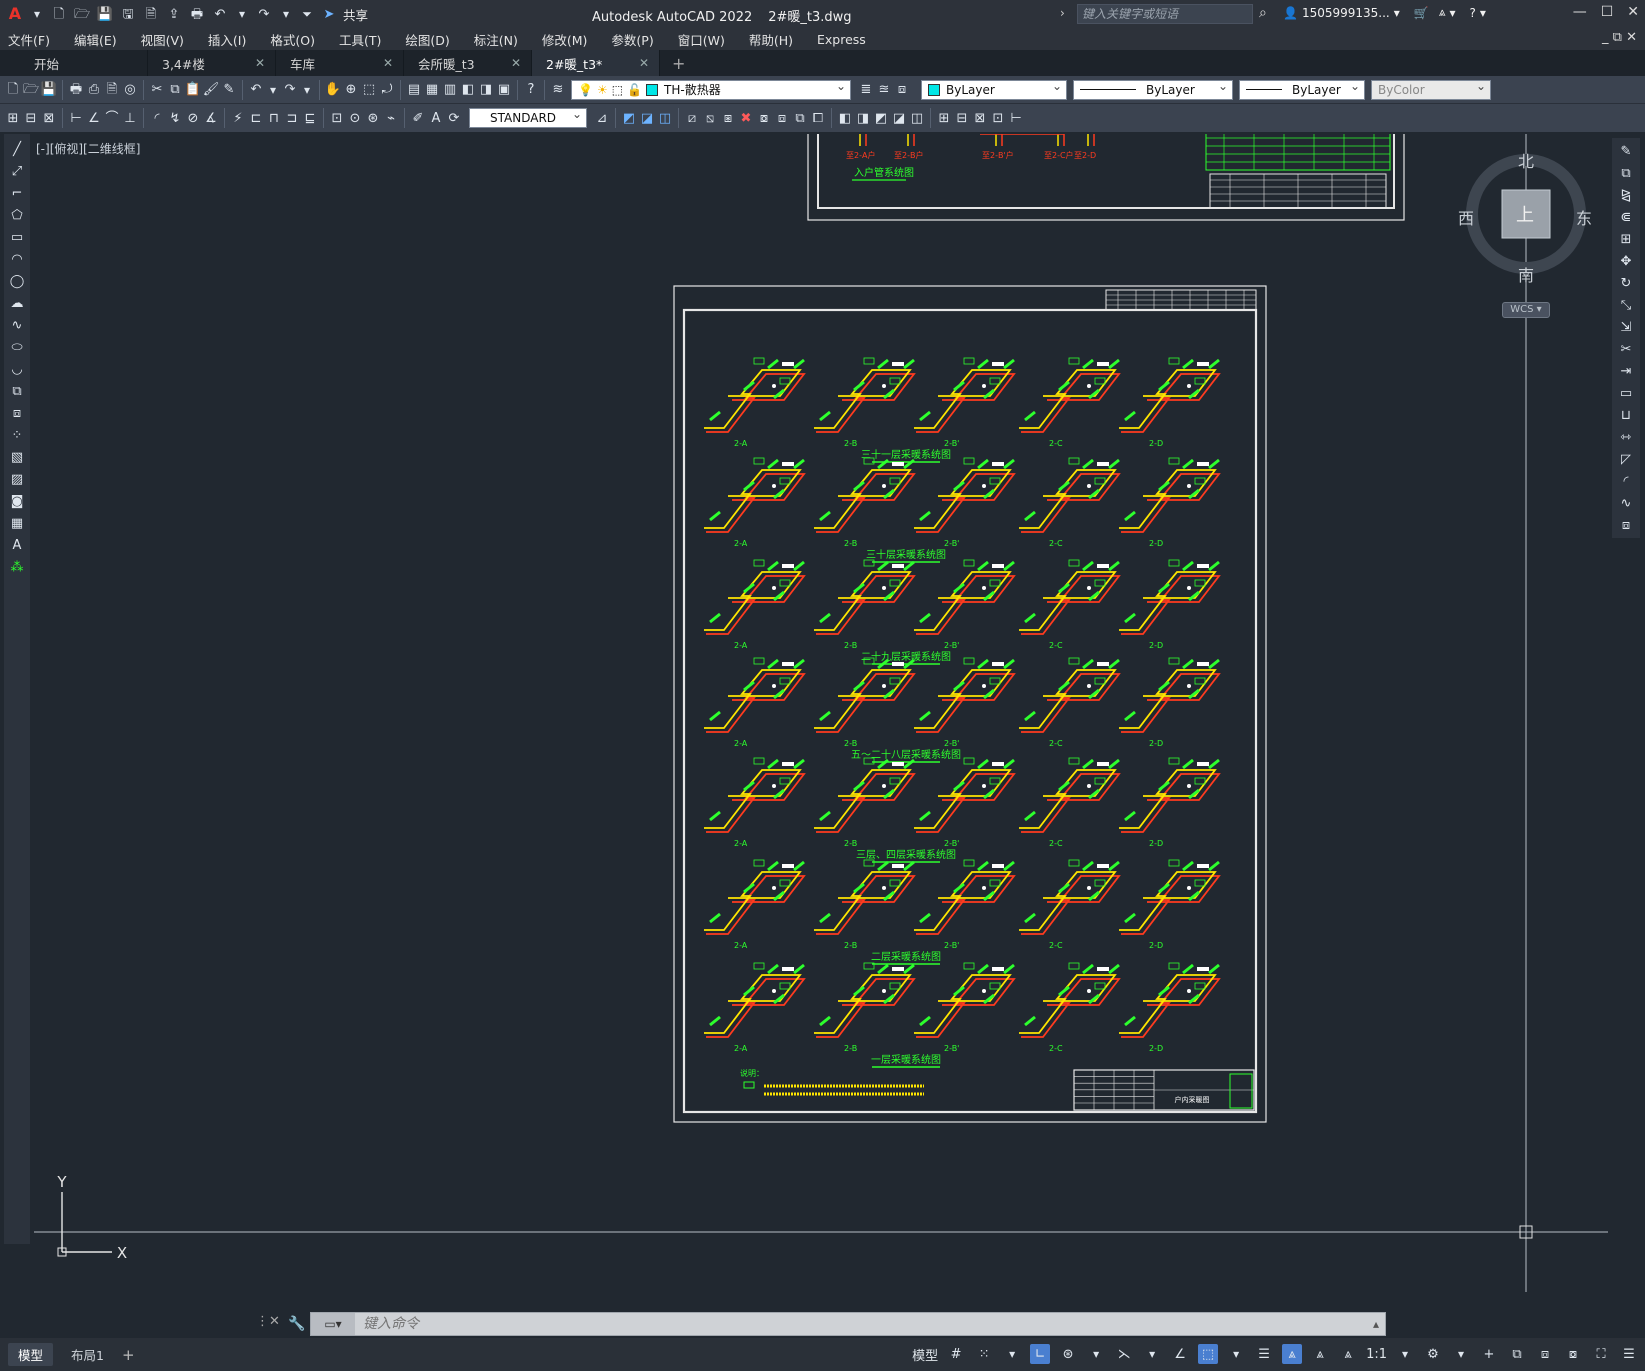 The width and height of the screenshot is (1645, 1371). I want to click on make-block-icon: ⧈, so click(17, 413).